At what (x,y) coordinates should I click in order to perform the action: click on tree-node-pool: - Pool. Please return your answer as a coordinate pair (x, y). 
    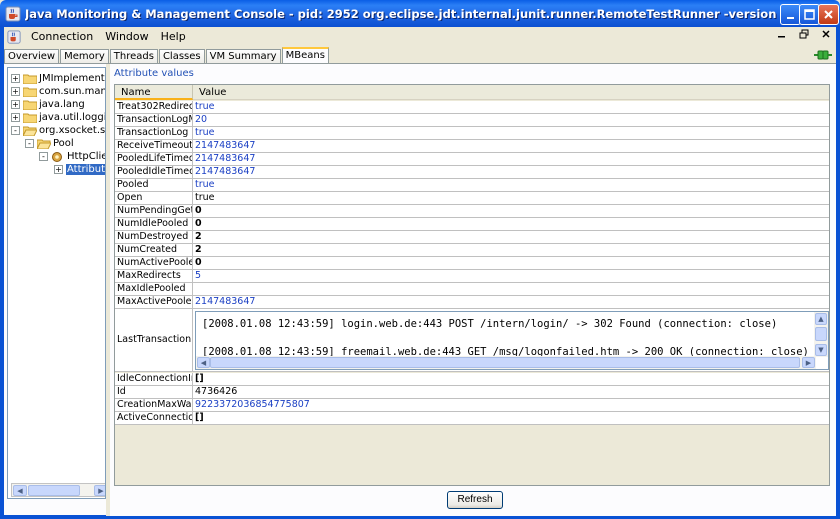
    Looking at the image, I should click on (49, 143).